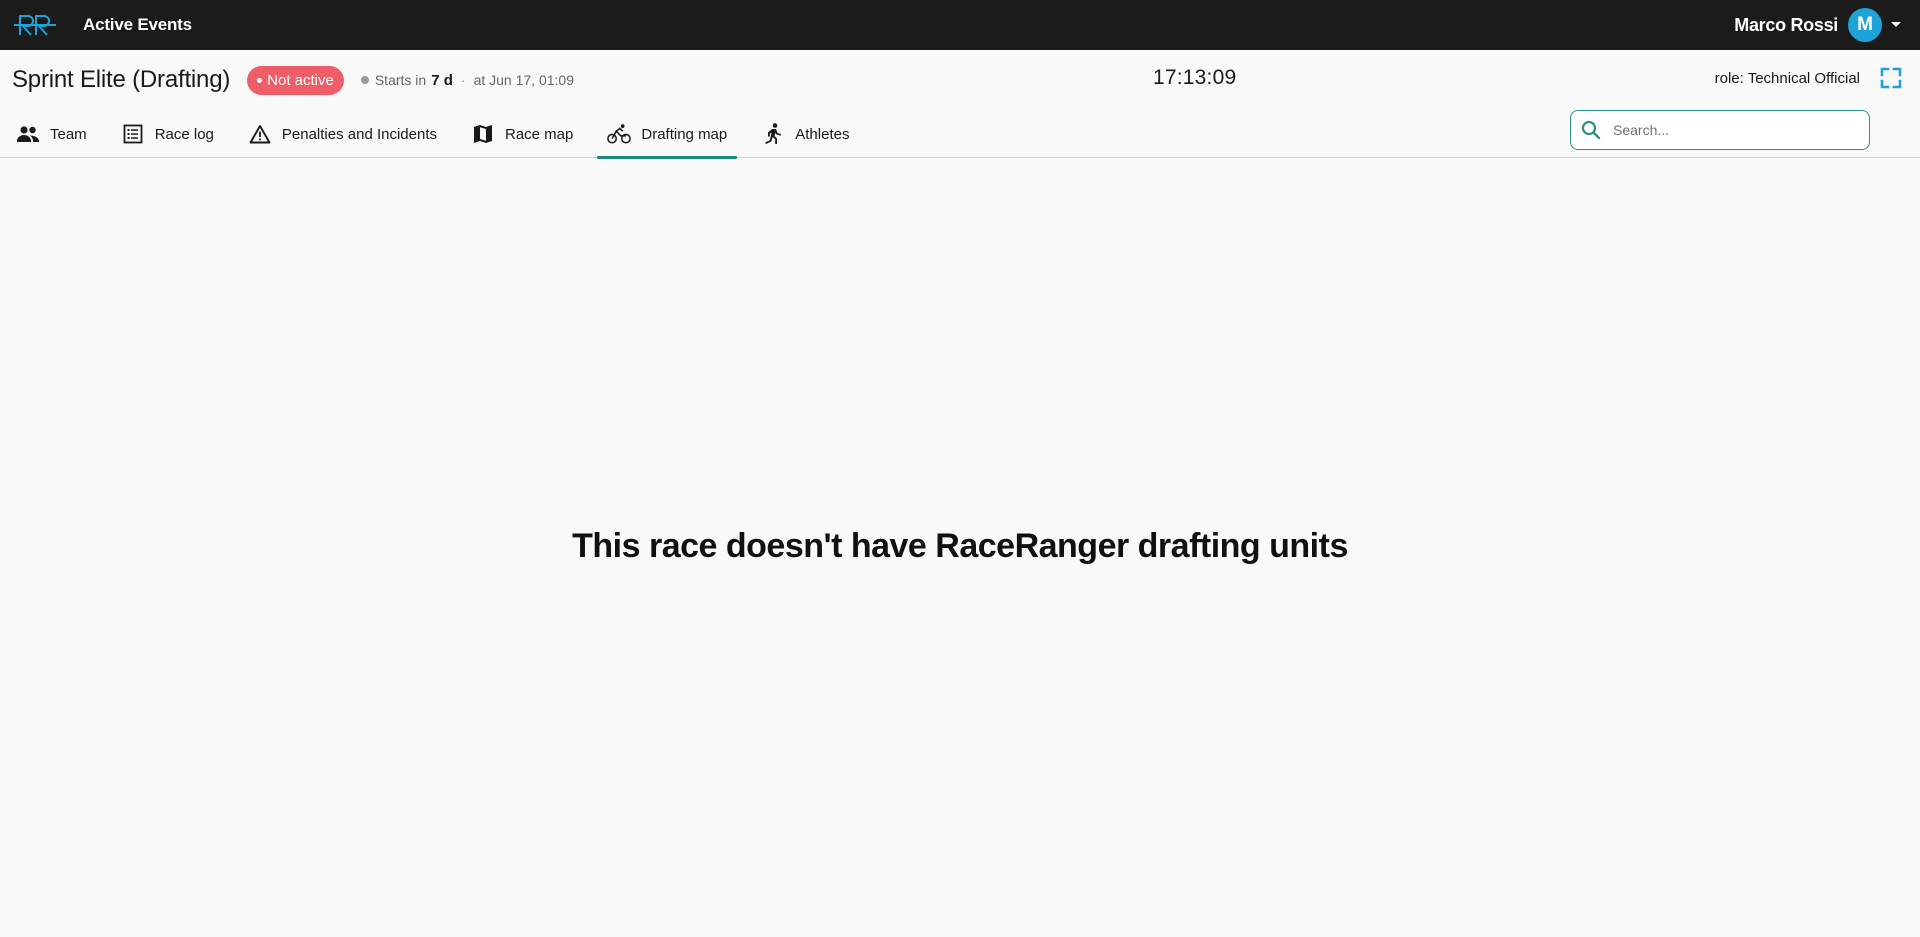  I want to click on tab-label: Athletes, so click(822, 134).